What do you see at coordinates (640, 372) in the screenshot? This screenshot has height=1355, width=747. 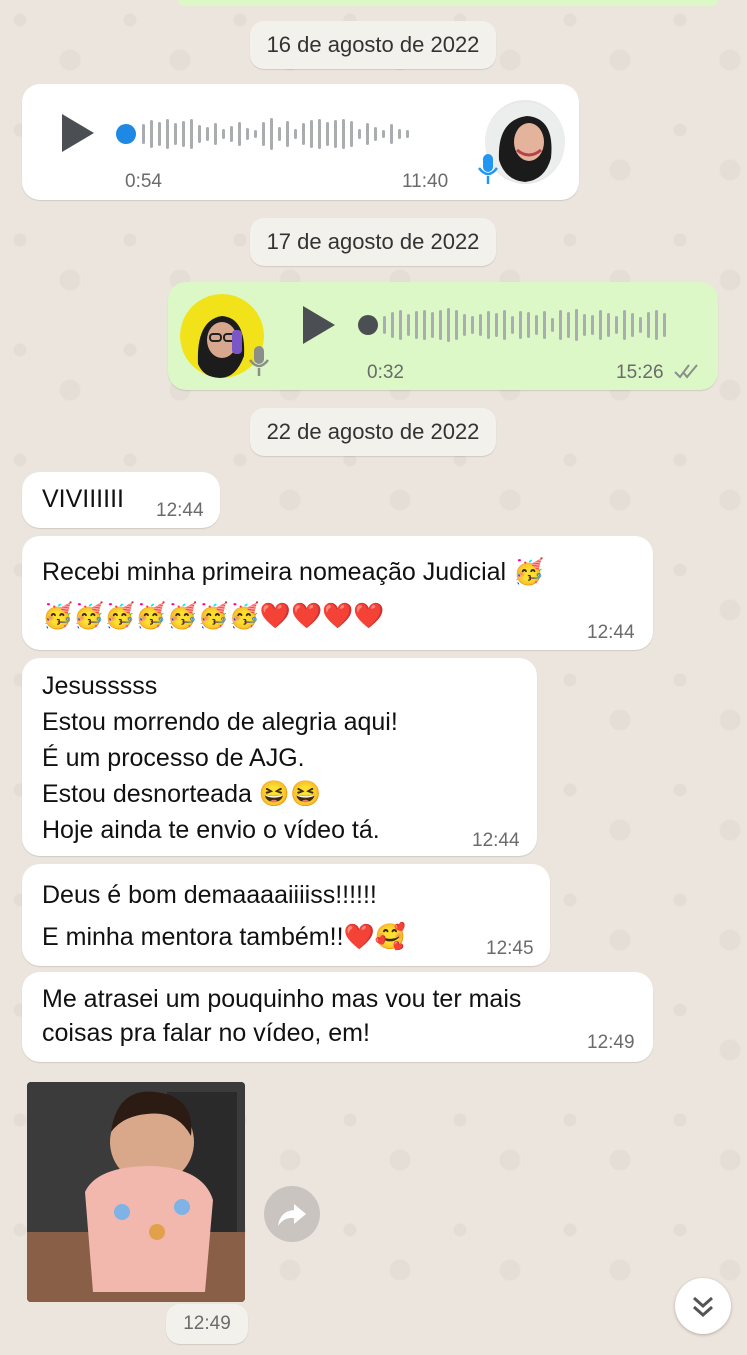 I see `message-time: 15:26` at bounding box center [640, 372].